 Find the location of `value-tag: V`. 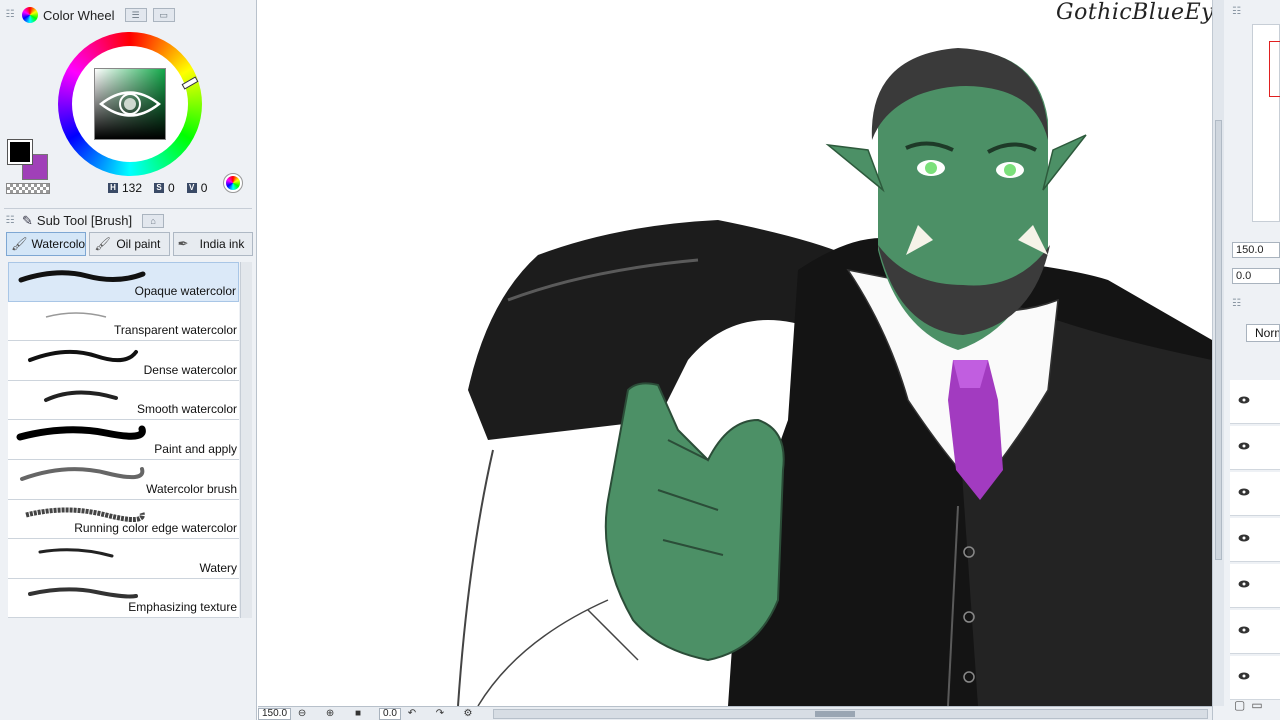

value-tag: V is located at coordinates (191, 188).